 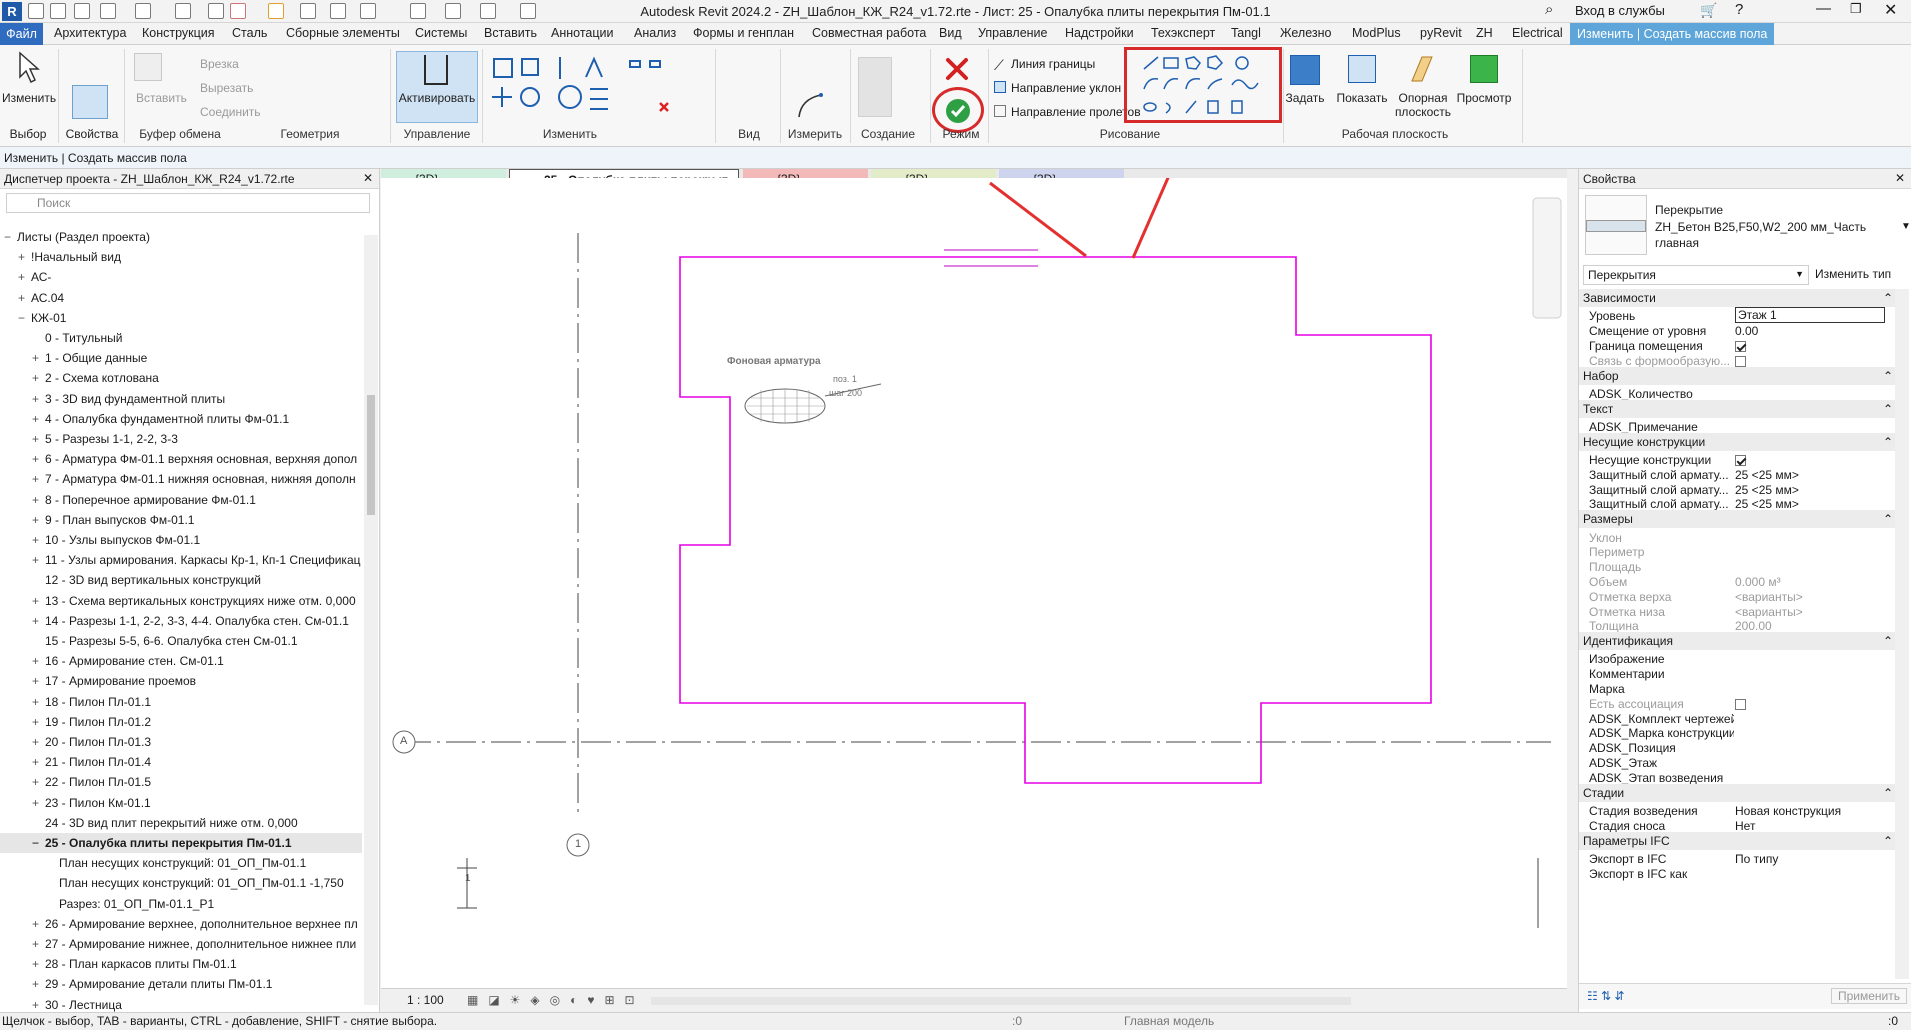 I want to click on browser-tree-item: +10 - Узлы выпусков Фм-01.1, so click(x=181, y=540).